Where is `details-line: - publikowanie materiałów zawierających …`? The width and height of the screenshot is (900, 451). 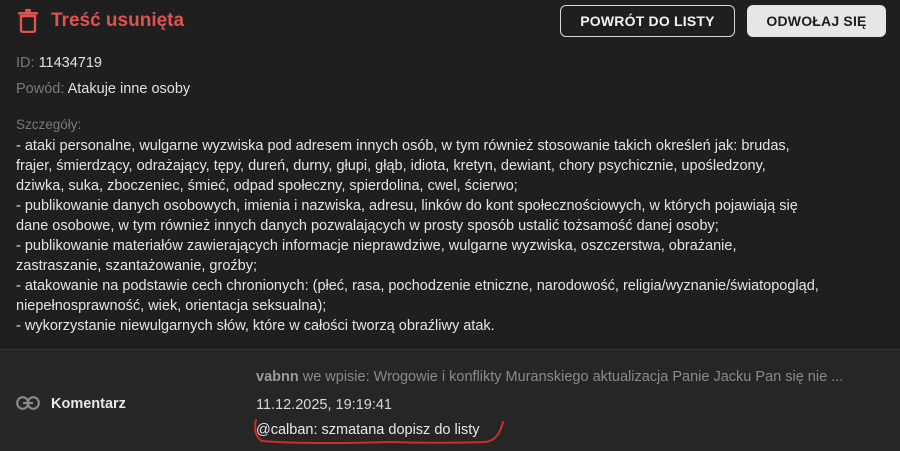 details-line: - publikowanie materiałów zawierających … is located at coordinates (376, 246).